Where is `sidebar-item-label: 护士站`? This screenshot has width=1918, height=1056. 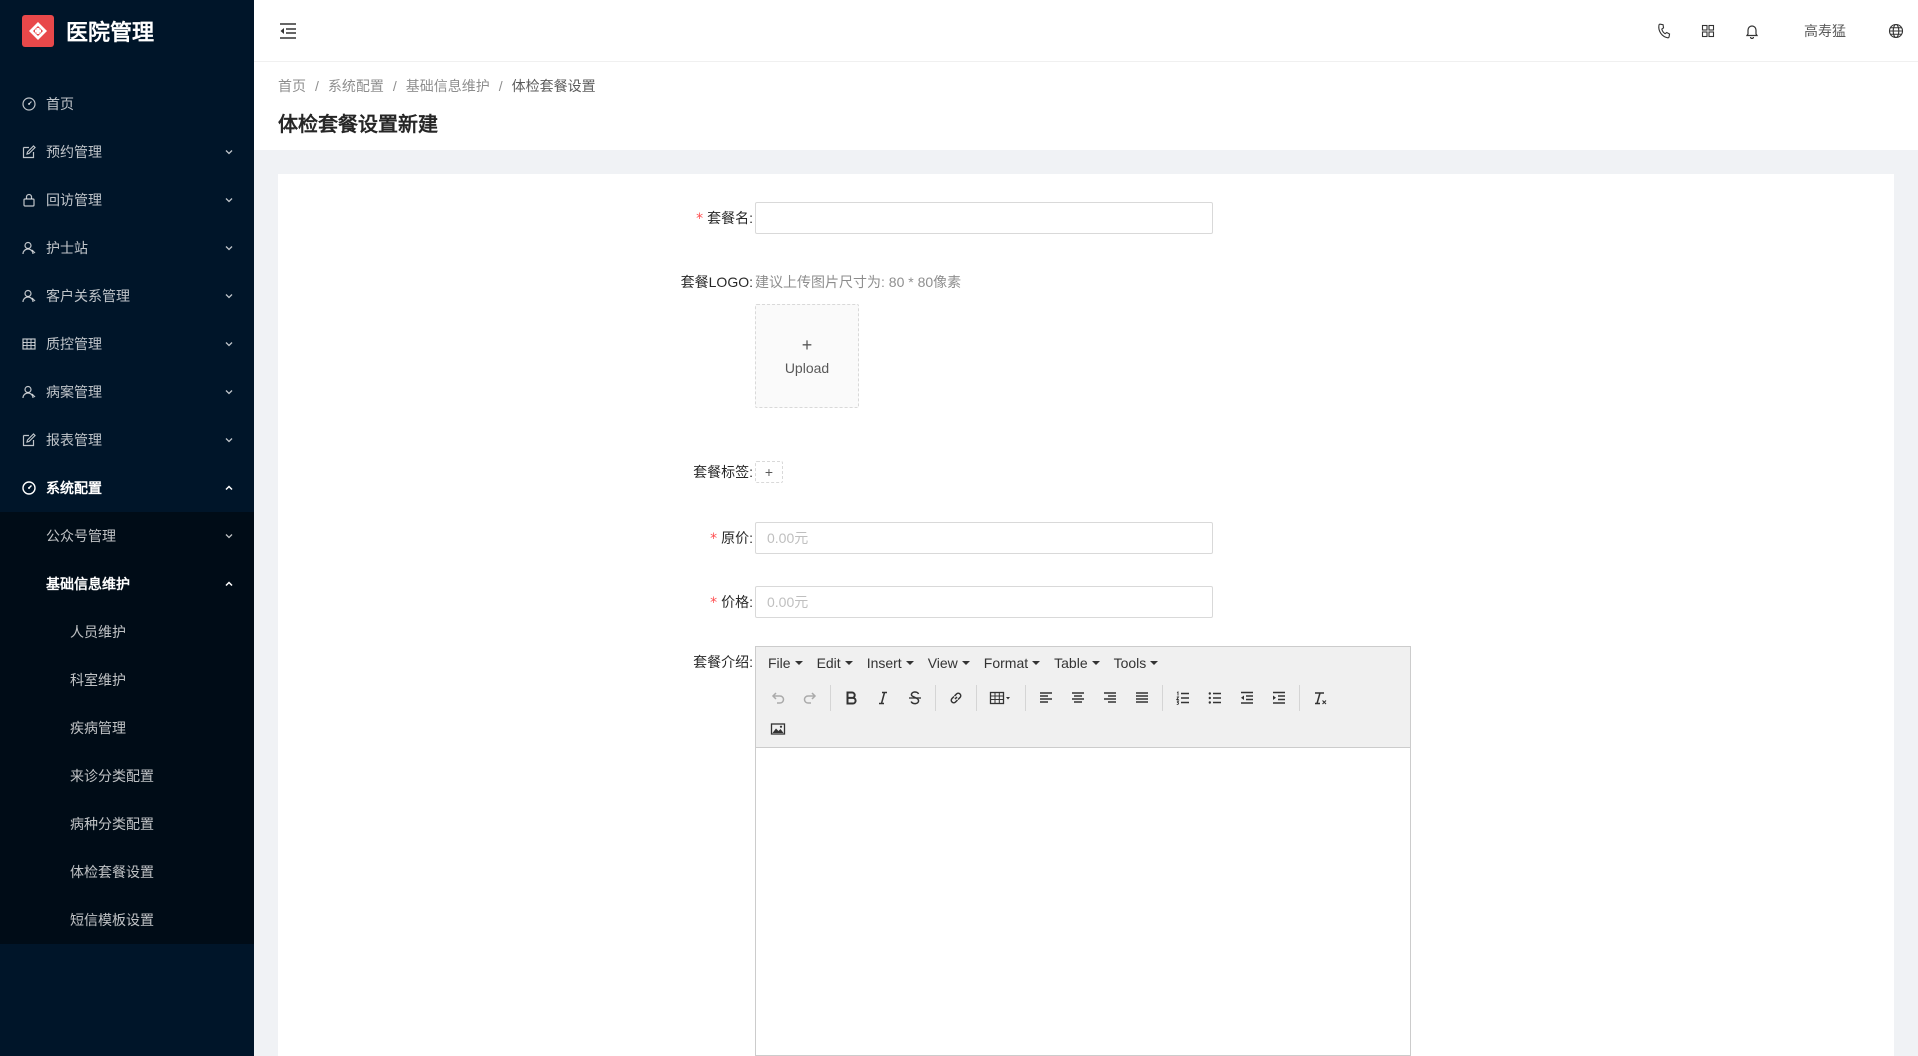
sidebar-item-label: 护士站 is located at coordinates (67, 248).